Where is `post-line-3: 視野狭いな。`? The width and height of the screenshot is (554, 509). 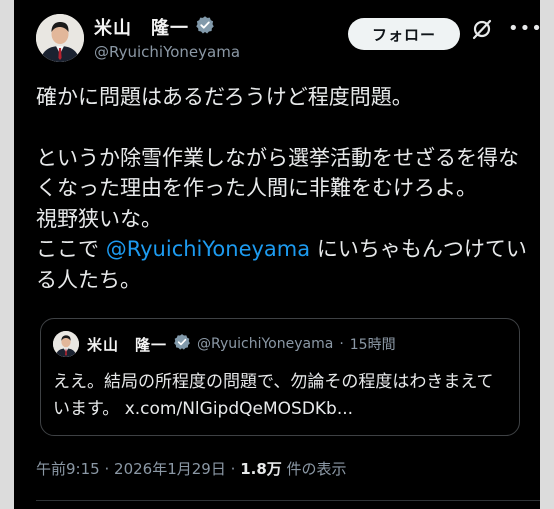 post-line-3: 視野狭いな。 is located at coordinates (99, 218).